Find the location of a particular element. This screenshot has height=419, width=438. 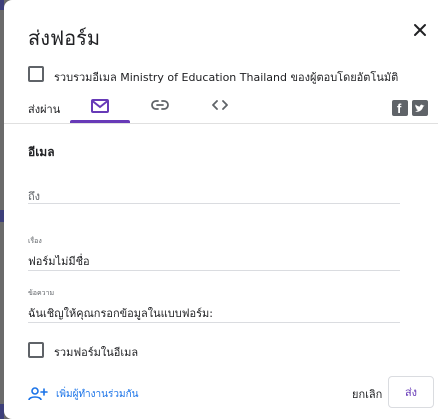

tab-link is located at coordinates (160, 111).